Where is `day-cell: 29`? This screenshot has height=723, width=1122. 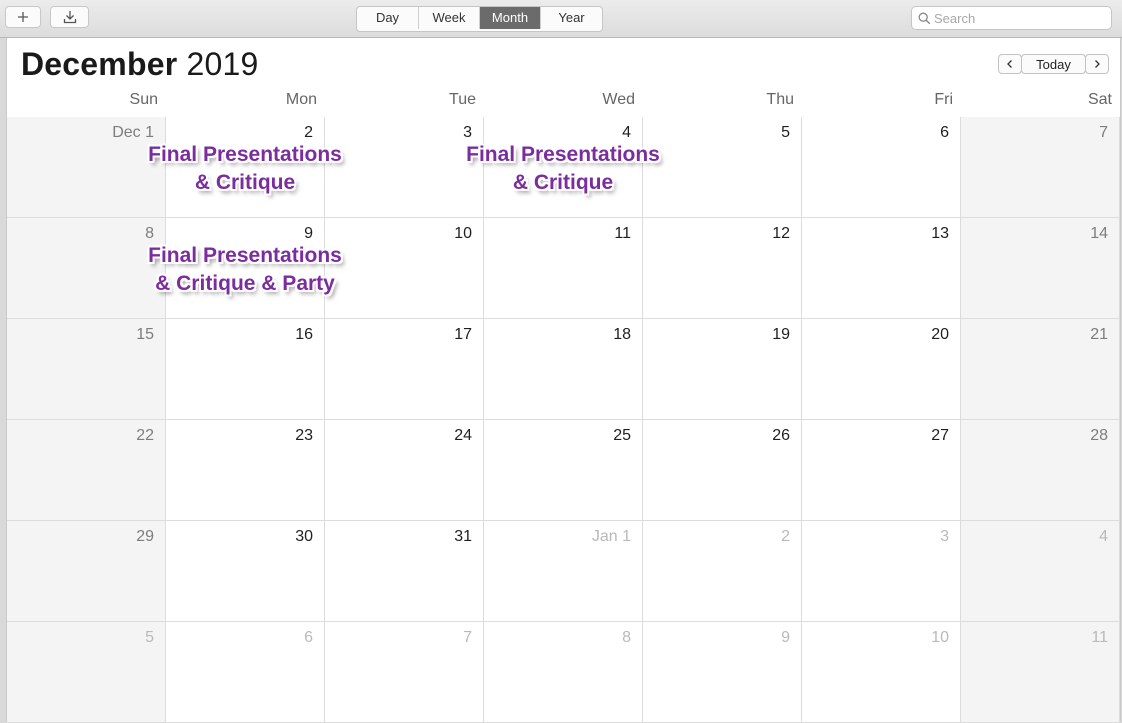
day-cell: 29 is located at coordinates (86, 571).